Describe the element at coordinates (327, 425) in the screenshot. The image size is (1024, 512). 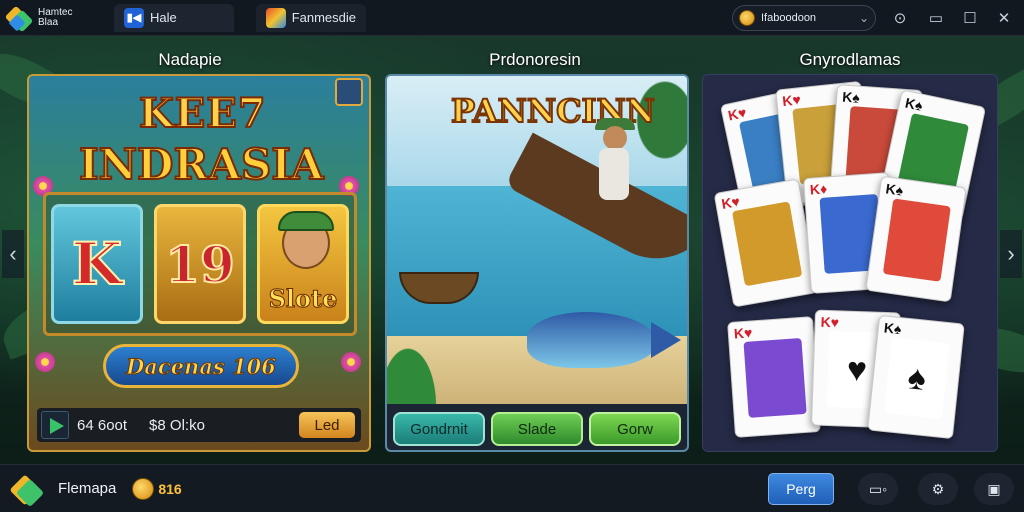
I see `slot-action-button: Led` at that location.